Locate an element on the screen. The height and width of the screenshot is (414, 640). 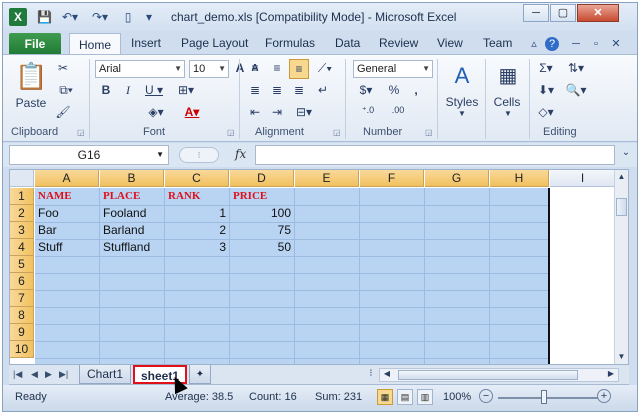
workbook-minimize-icon: ─ is located at coordinates (576, 44).